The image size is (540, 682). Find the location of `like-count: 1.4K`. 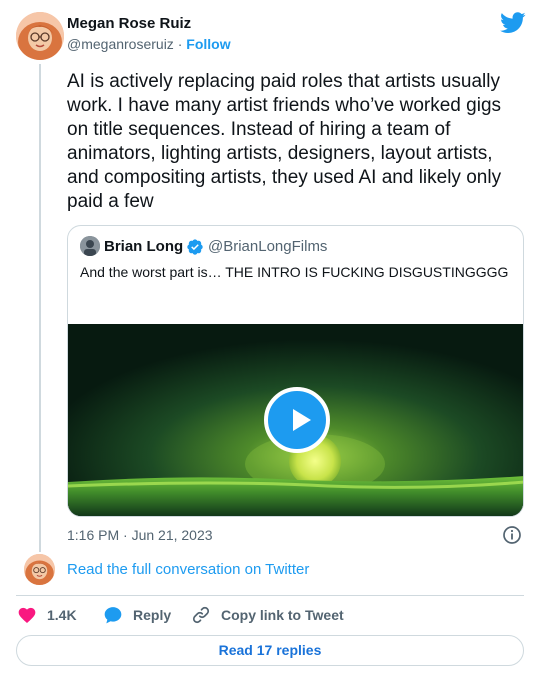

like-count: 1.4K is located at coordinates (62, 615).